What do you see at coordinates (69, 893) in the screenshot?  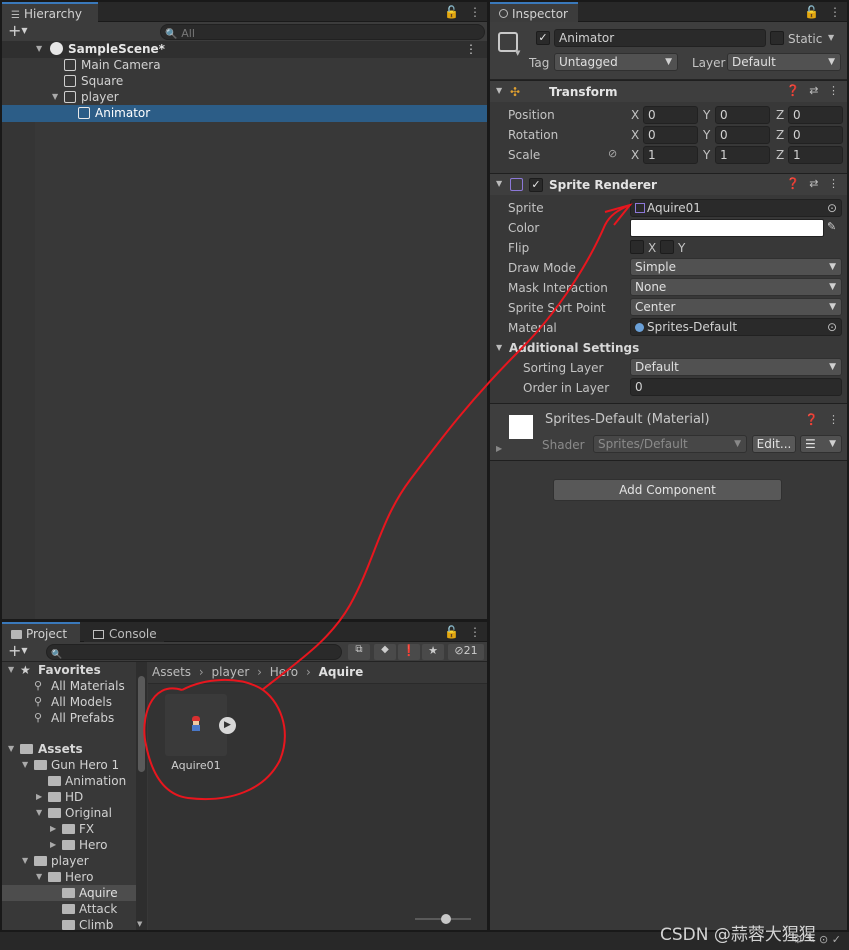 I see `folder-item-selected: Aquire` at bounding box center [69, 893].